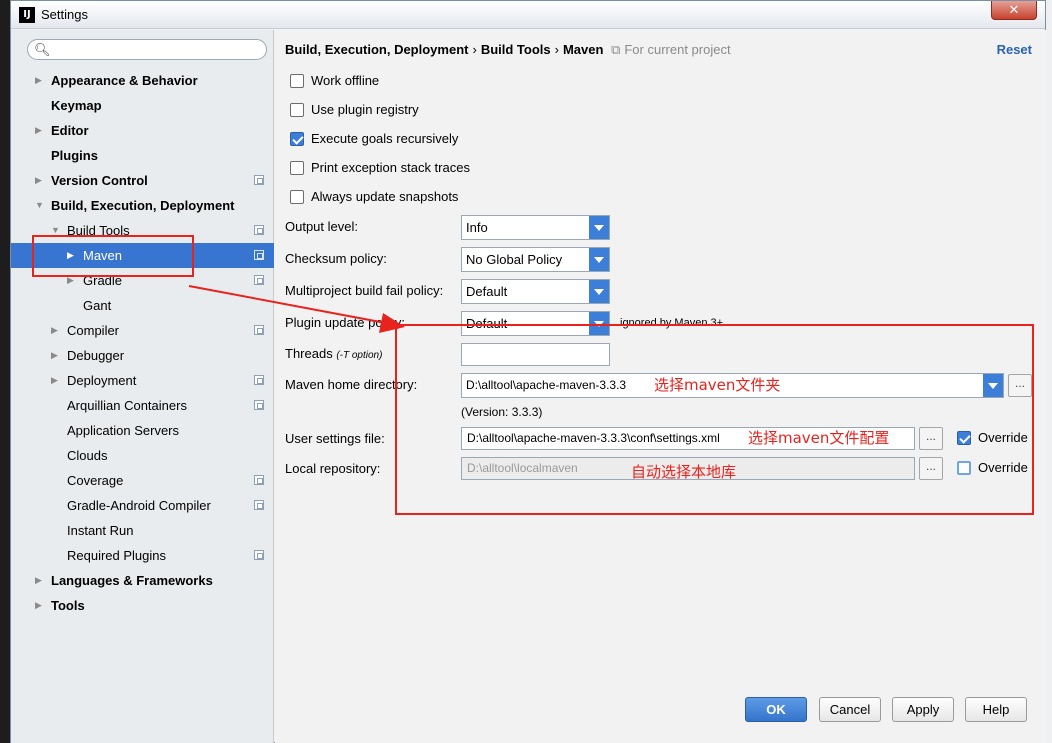 The width and height of the screenshot is (1052, 743). I want to click on sidebar-item-label: Keymap, so click(76, 105).